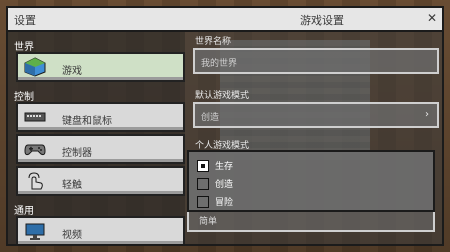  Describe the element at coordinates (100, 230) in the screenshot. I see `sidebar-item-video: 视频` at that location.